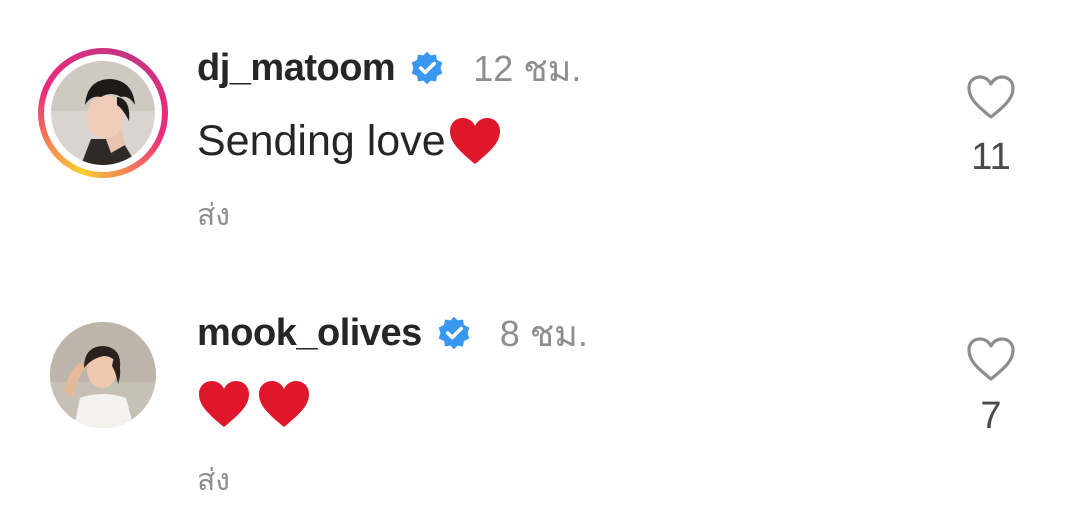 The width and height of the screenshot is (1080, 522). I want to click on comment-header: mook_olives 8 ชม., so click(392, 333).